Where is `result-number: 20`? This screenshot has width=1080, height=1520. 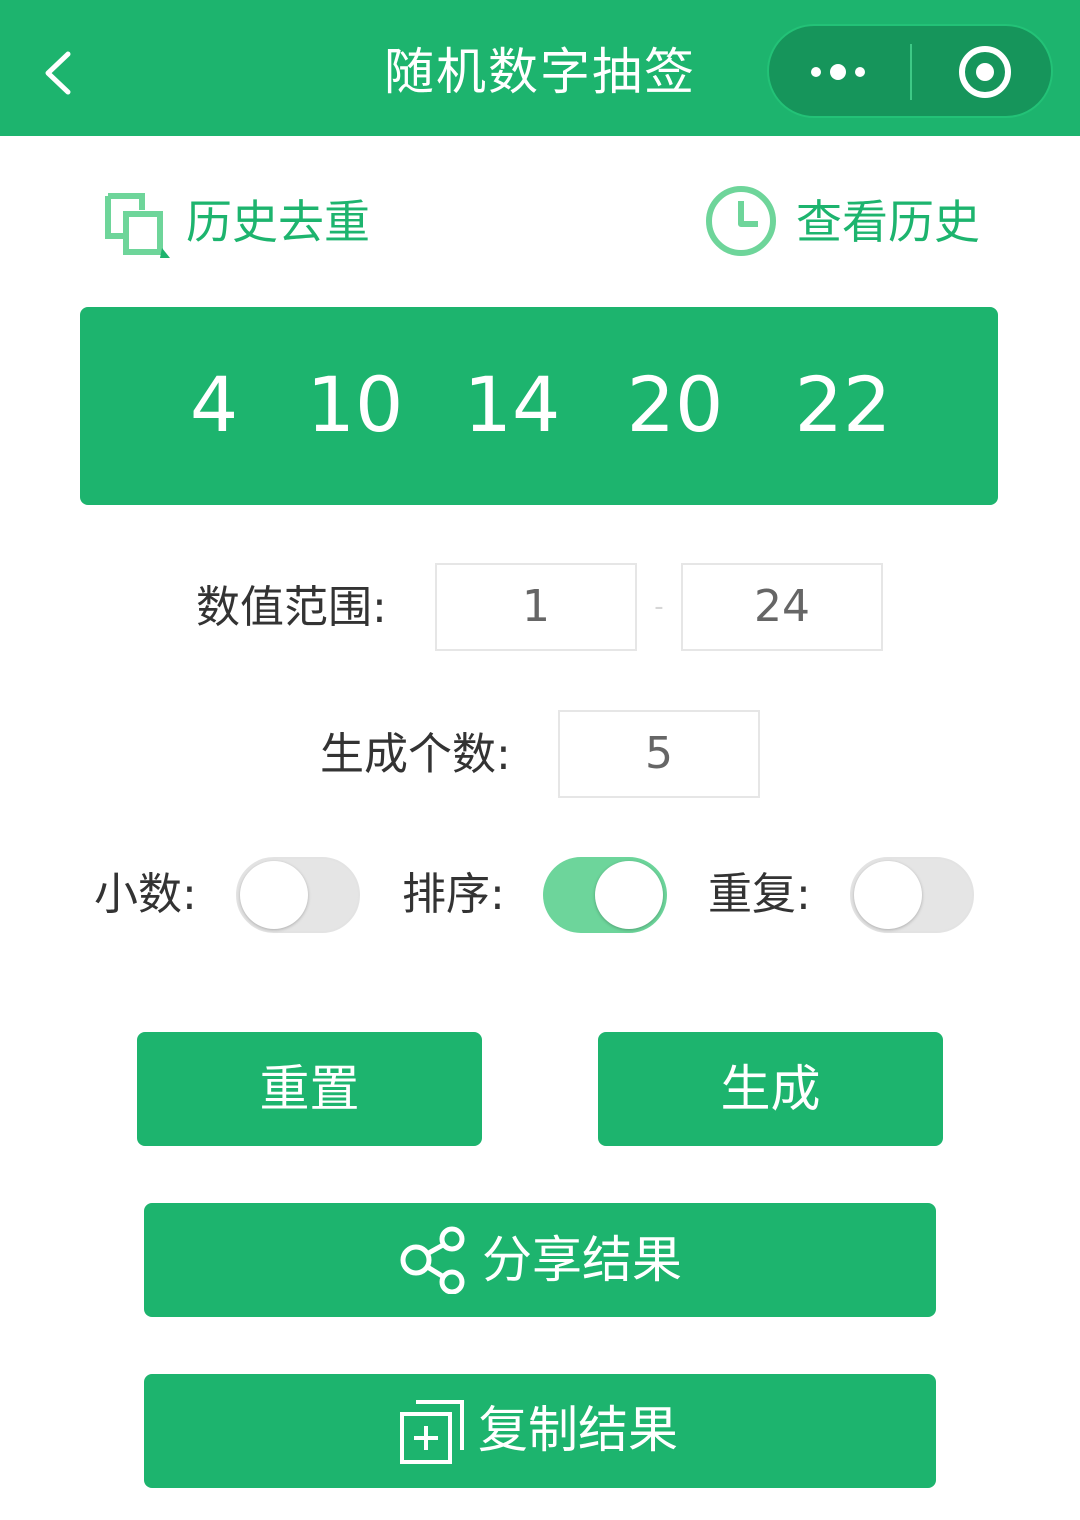 result-number: 20 is located at coordinates (675, 404).